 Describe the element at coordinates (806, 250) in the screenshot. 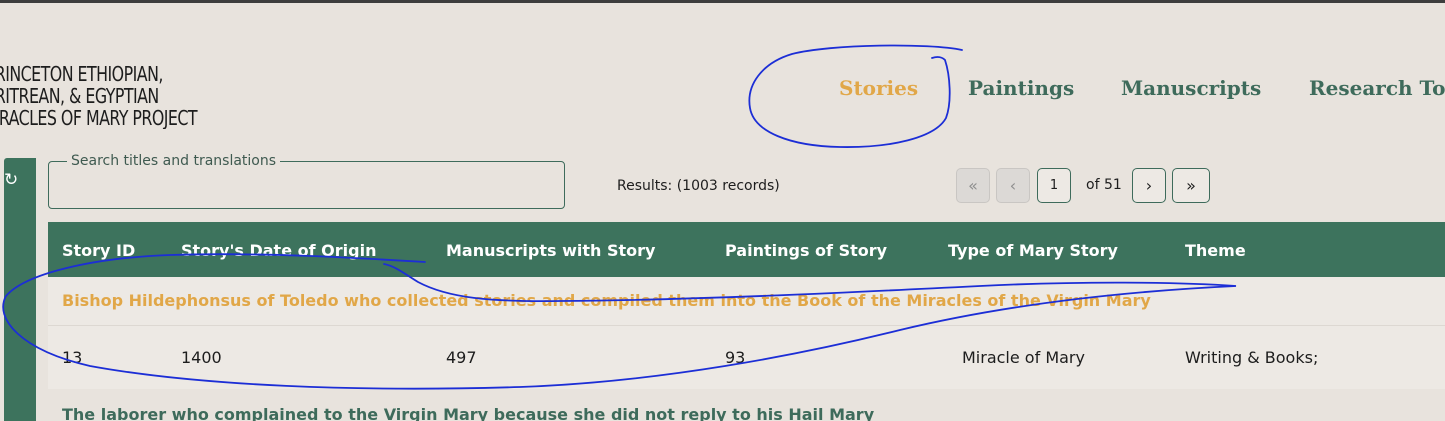

I see `header-paintings: Paintings of Story` at that location.